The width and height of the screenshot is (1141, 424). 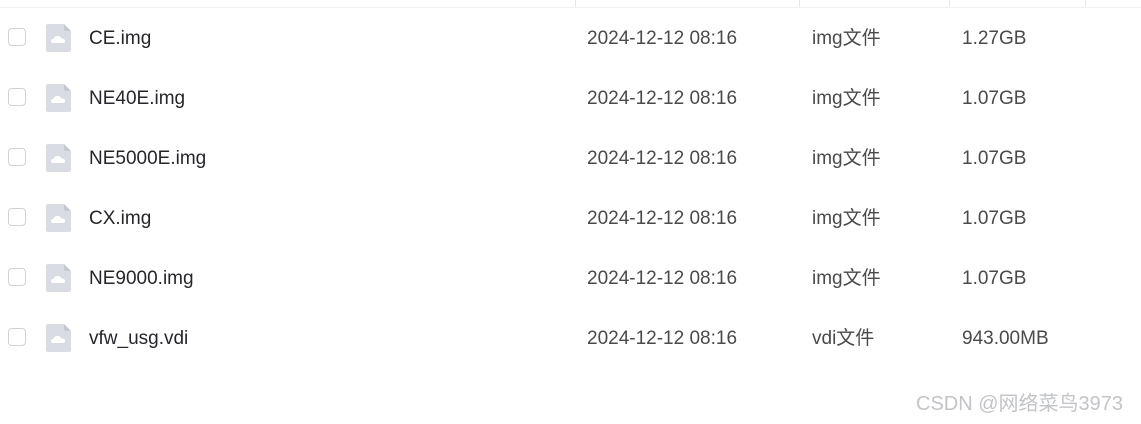 What do you see at coordinates (570, 4) in the screenshot?
I see `column-header-strip` at bounding box center [570, 4].